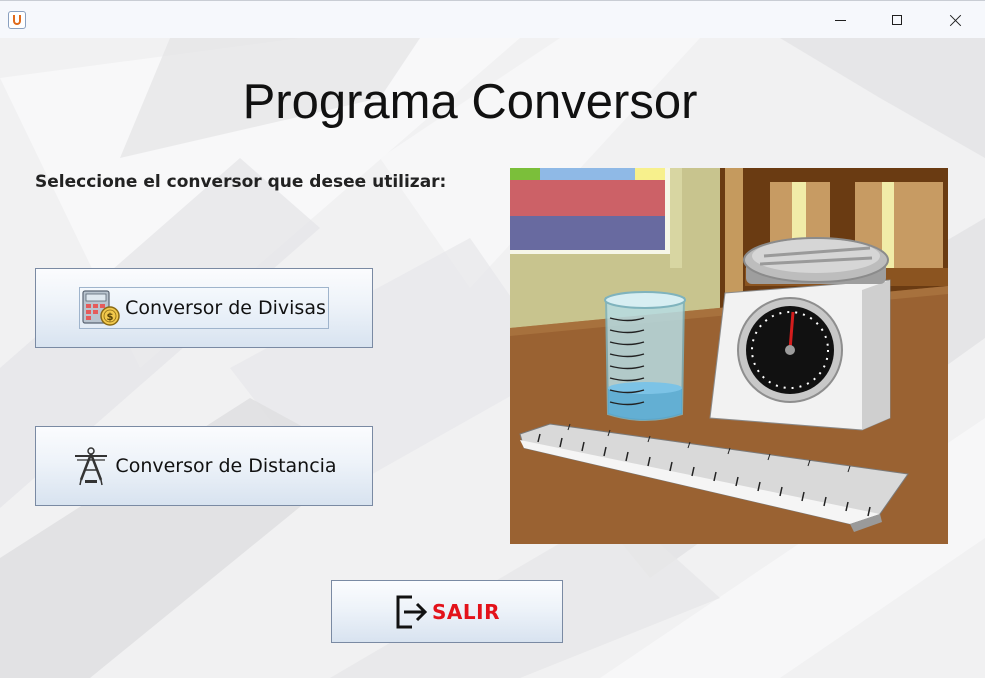  I want to click on title-bar, so click(492, 19).